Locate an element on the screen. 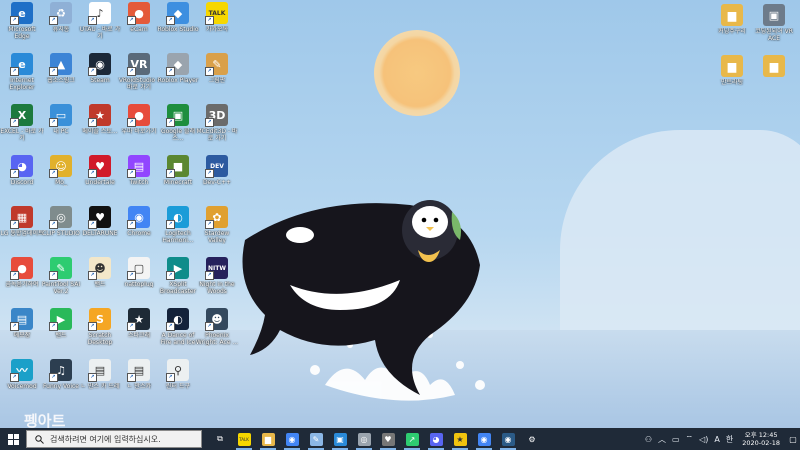 This screenshot has height=450, width=800. desktop-icon-label: Microsoft Edge is located at coordinates (22, 33).